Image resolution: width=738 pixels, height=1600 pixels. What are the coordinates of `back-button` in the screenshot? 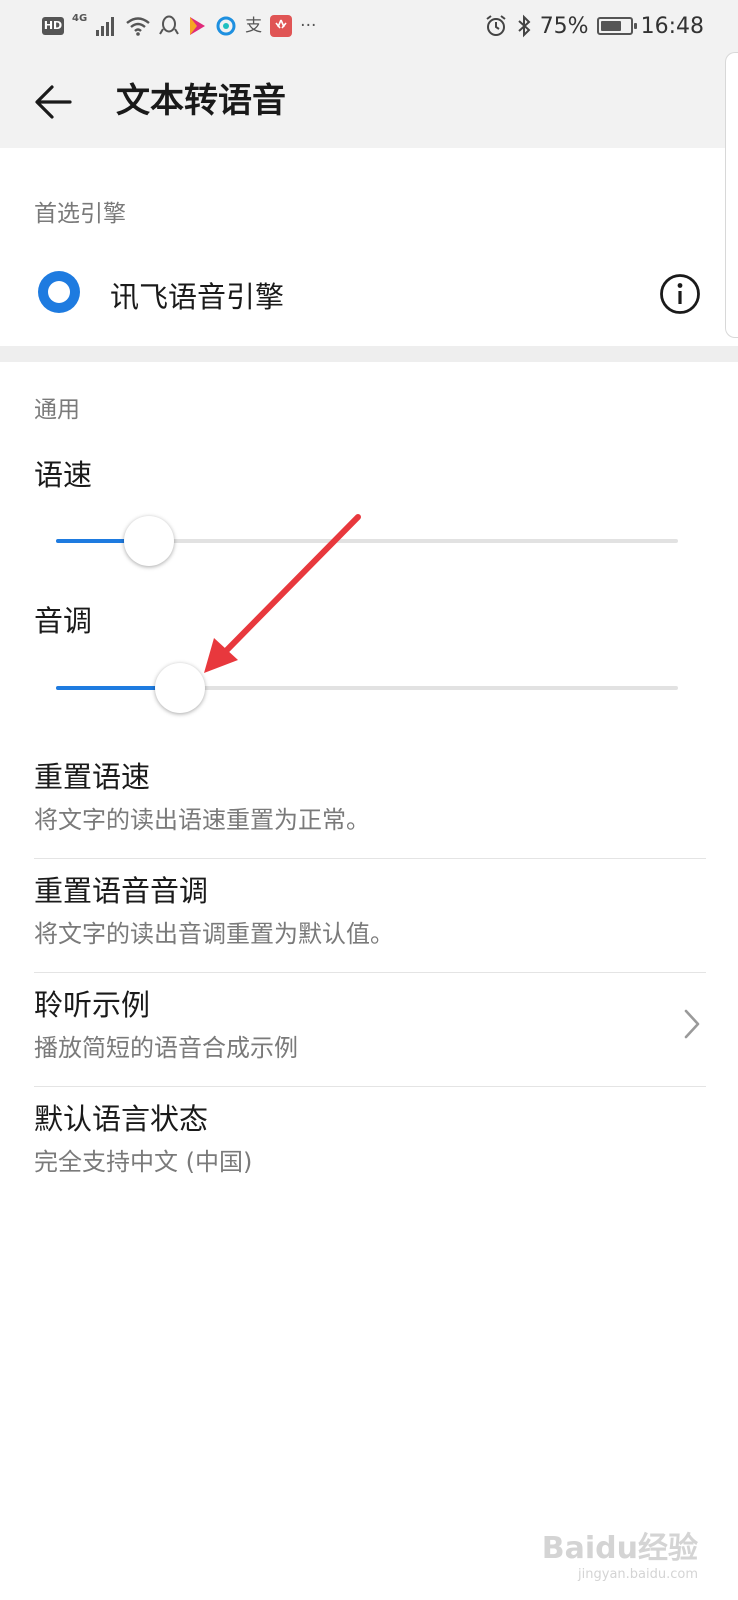 It's located at (54, 102).